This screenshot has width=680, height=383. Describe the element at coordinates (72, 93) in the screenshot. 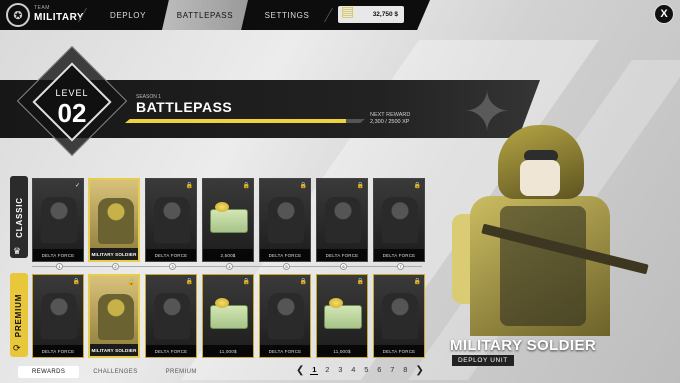

I see `level-label: LEVEL` at that location.